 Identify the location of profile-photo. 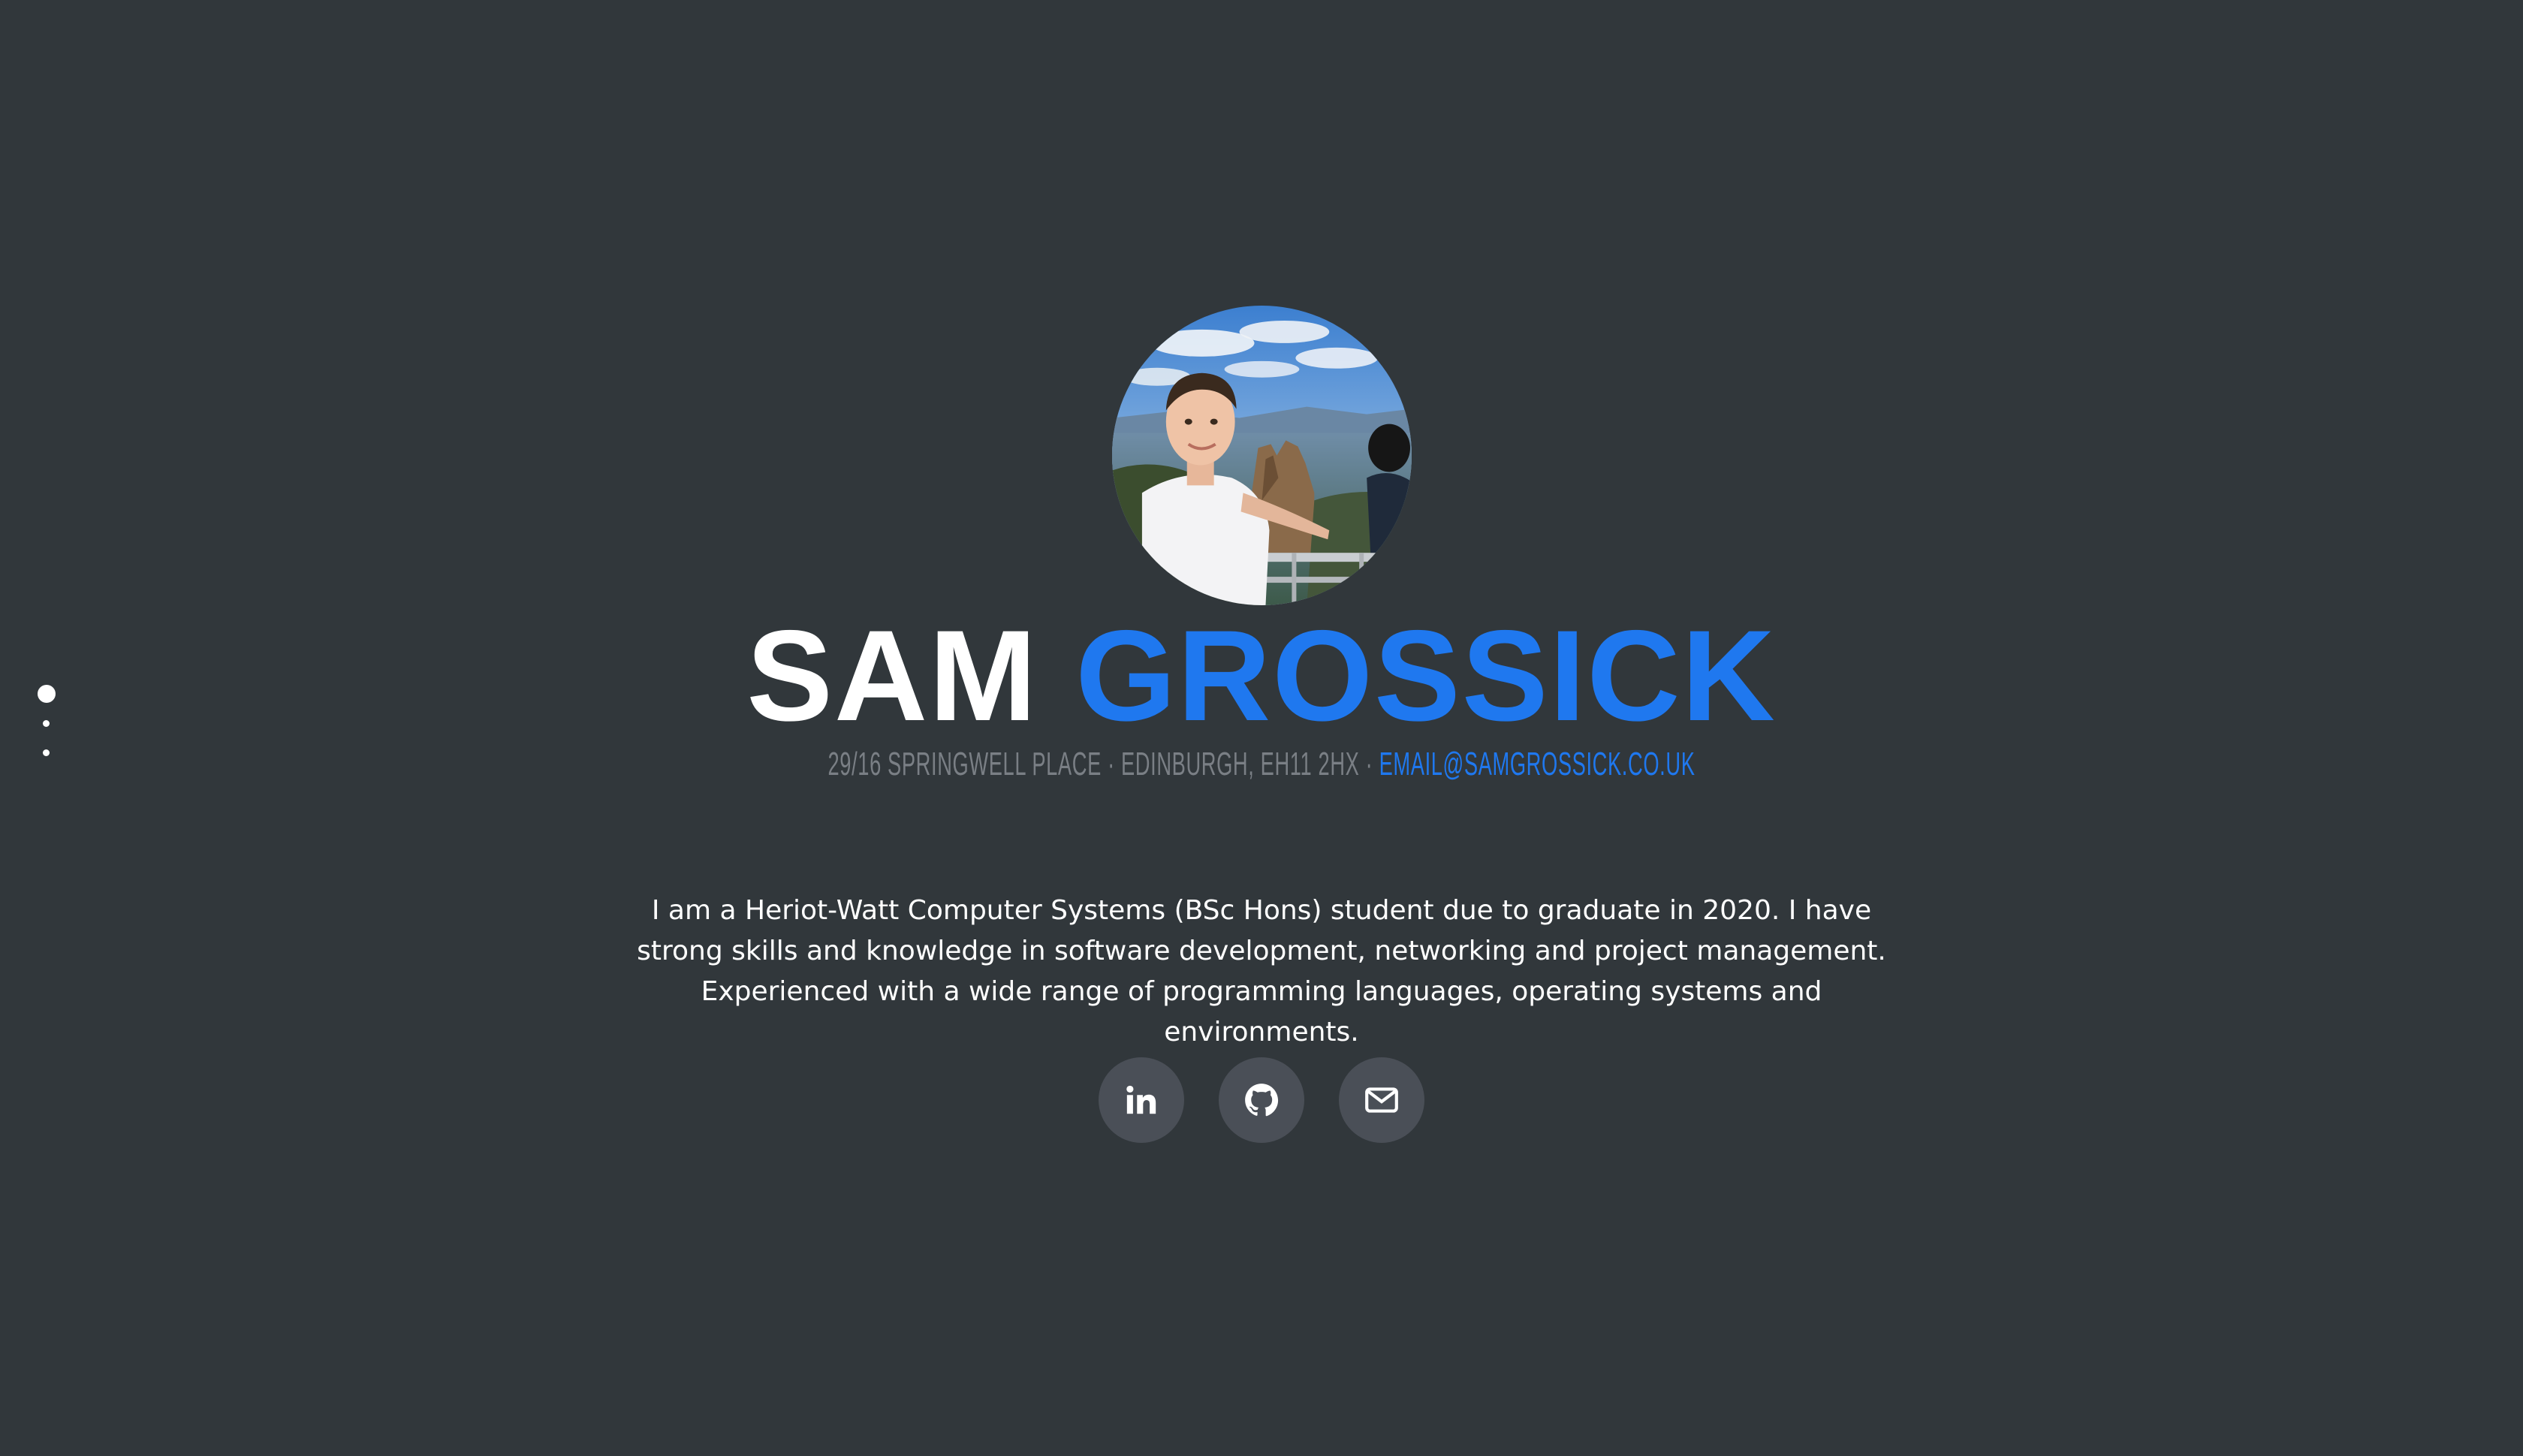
(1262, 455).